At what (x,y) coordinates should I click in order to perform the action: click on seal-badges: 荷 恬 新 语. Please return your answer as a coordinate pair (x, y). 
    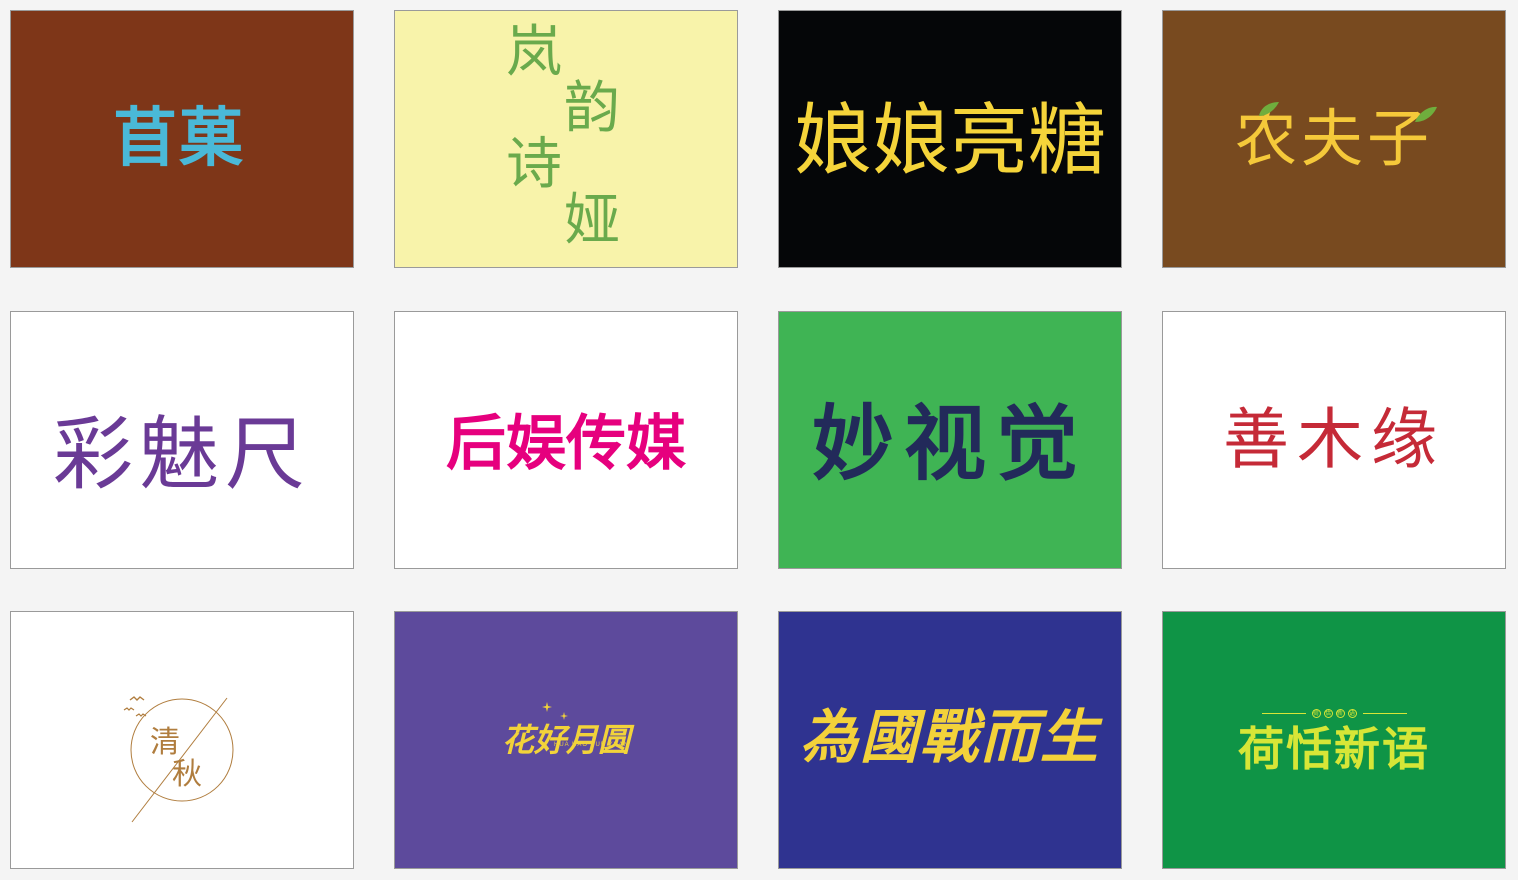
    Looking at the image, I should click on (1334, 713).